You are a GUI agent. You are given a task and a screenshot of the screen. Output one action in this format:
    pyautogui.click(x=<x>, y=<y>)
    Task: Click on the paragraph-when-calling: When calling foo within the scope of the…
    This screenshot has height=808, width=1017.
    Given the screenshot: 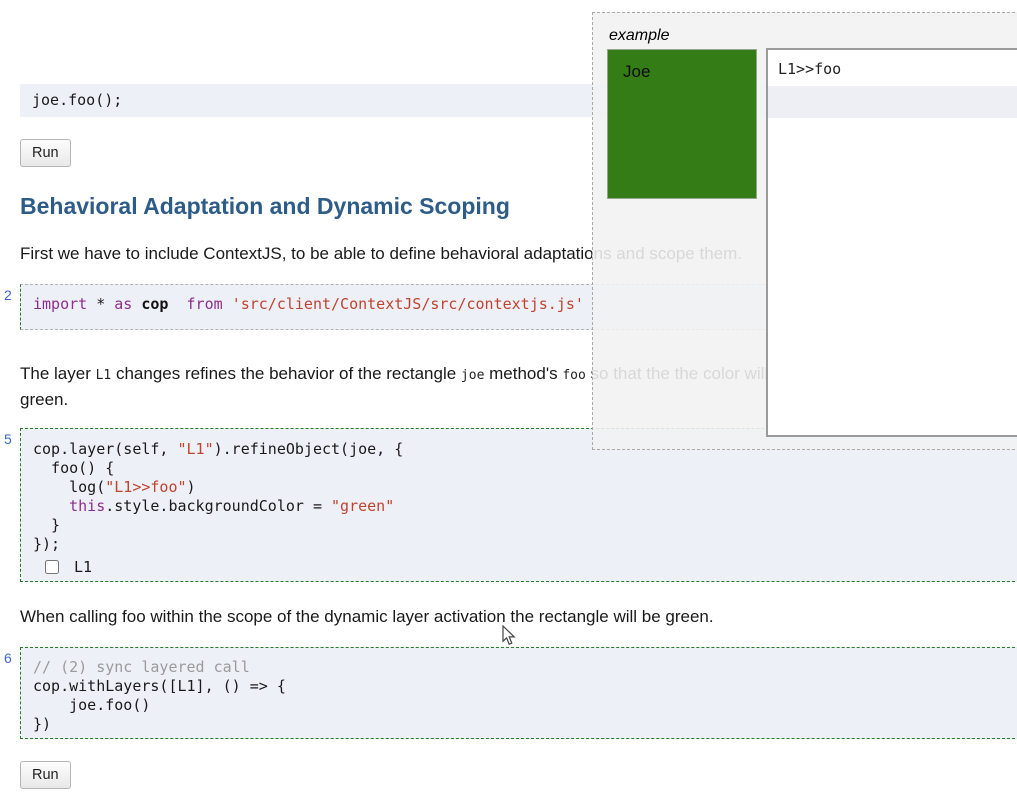 What is the action you would take?
    pyautogui.click(x=367, y=616)
    